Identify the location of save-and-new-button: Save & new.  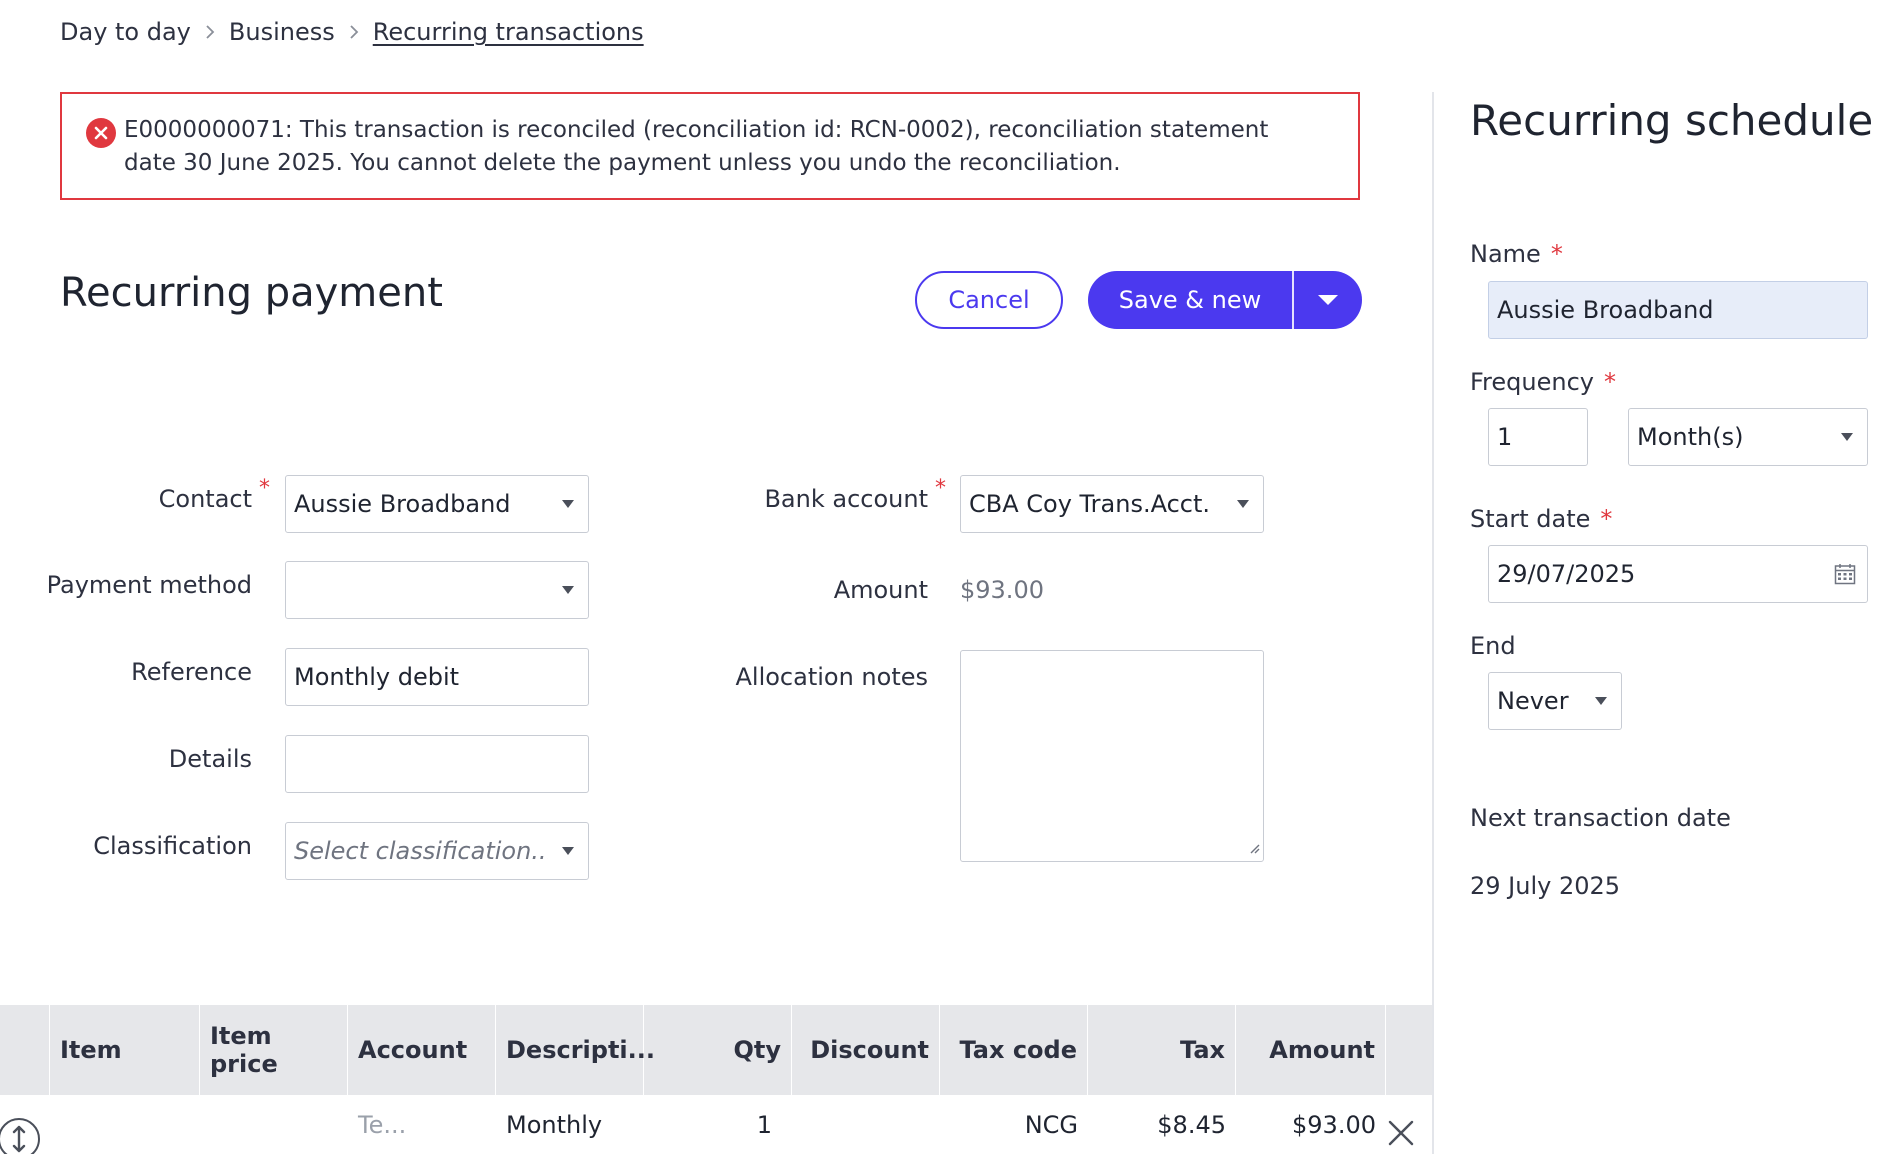
(1190, 300).